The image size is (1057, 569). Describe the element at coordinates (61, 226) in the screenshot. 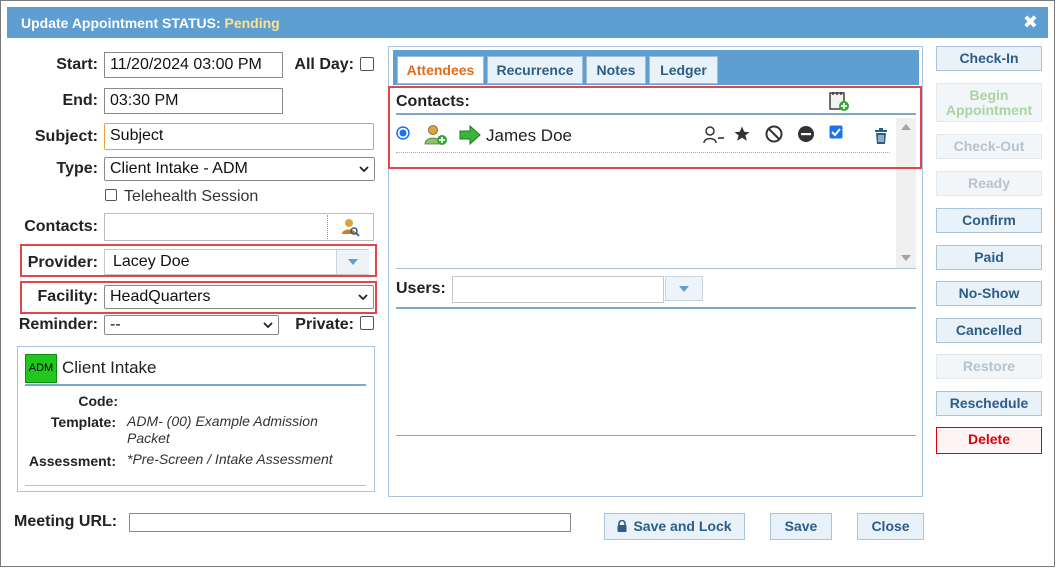

I see `contacts-label: Contacts:` at that location.